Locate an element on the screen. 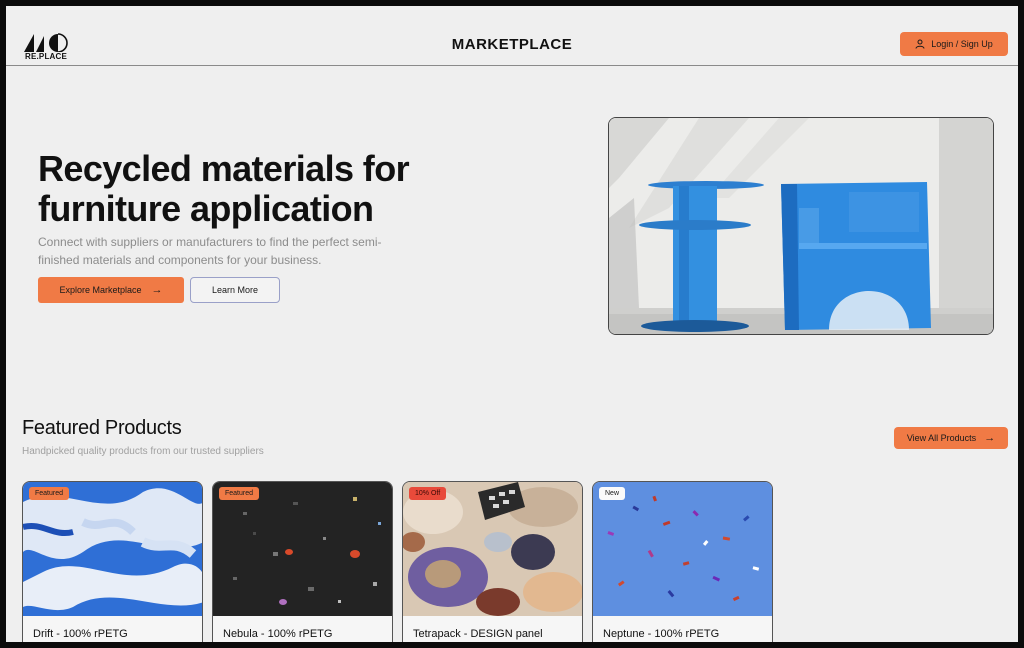  logo-text: RE.PLACE is located at coordinates (46, 56).